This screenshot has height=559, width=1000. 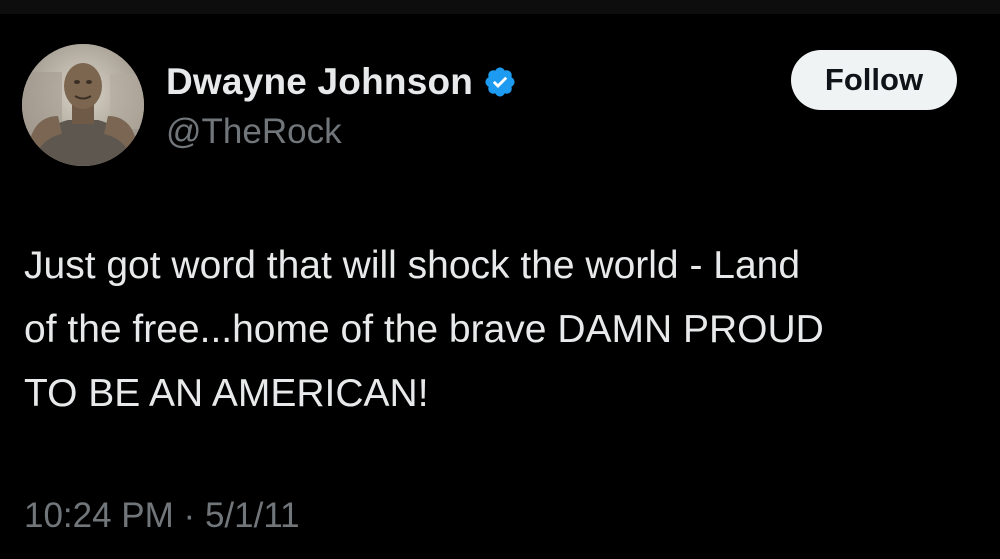 What do you see at coordinates (252, 515) in the screenshot?
I see `tweet-date: 5/1/11` at bounding box center [252, 515].